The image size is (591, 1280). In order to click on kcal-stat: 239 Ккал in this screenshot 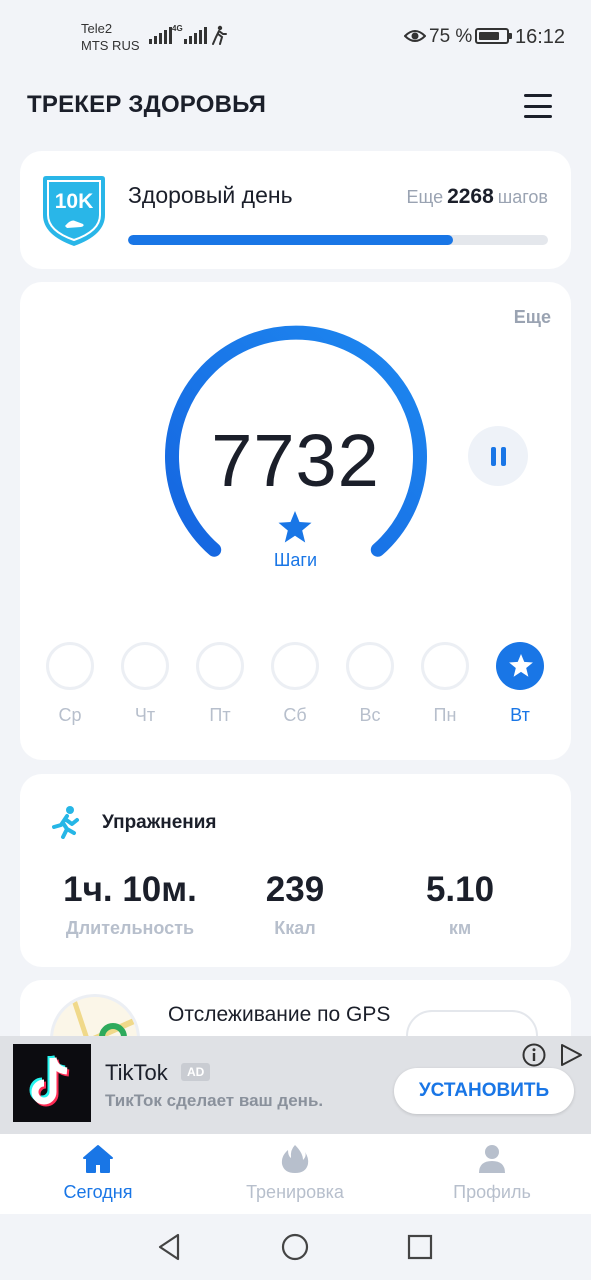, I will do `click(295, 904)`.